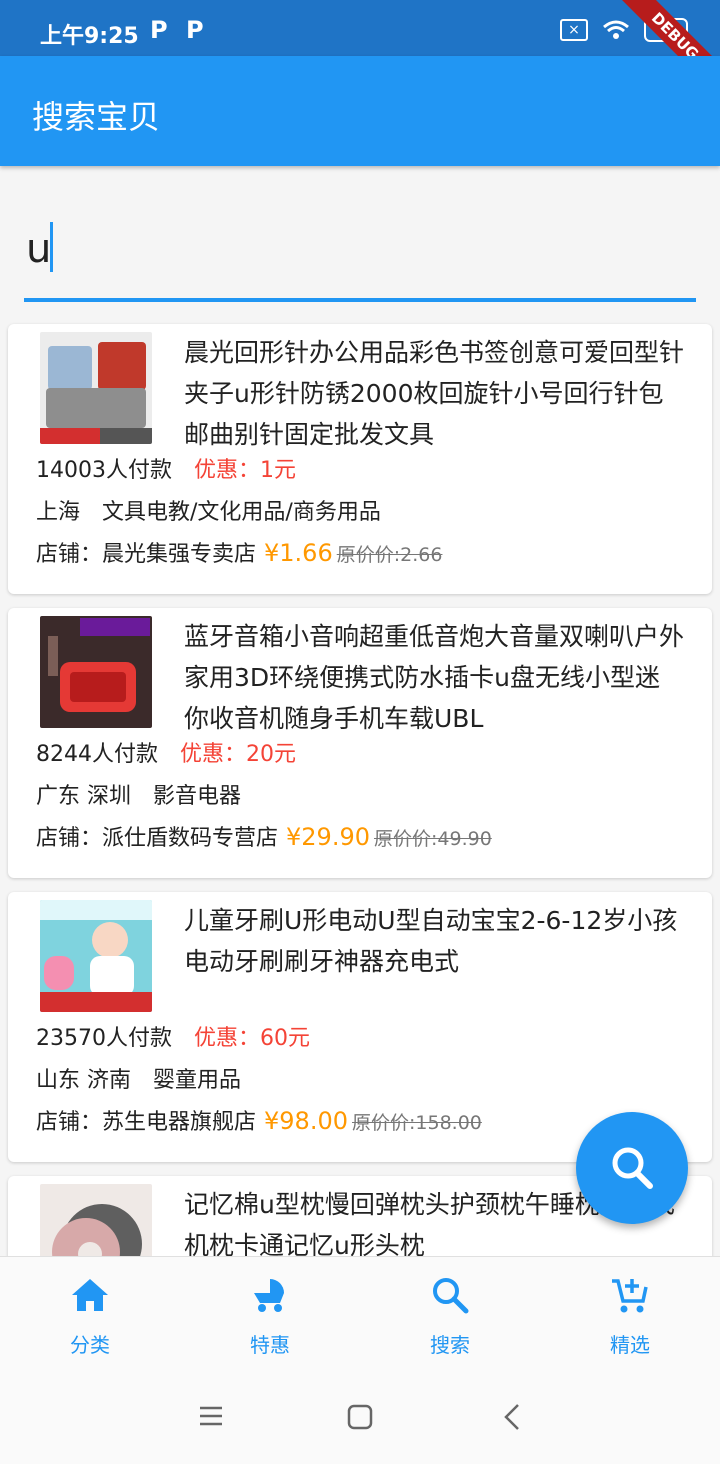 The width and height of the screenshot is (720, 1464). I want to click on price-row: 店铺：苏生电器旗舰店 ¥98.00 原价价:158.00, so click(259, 1120).